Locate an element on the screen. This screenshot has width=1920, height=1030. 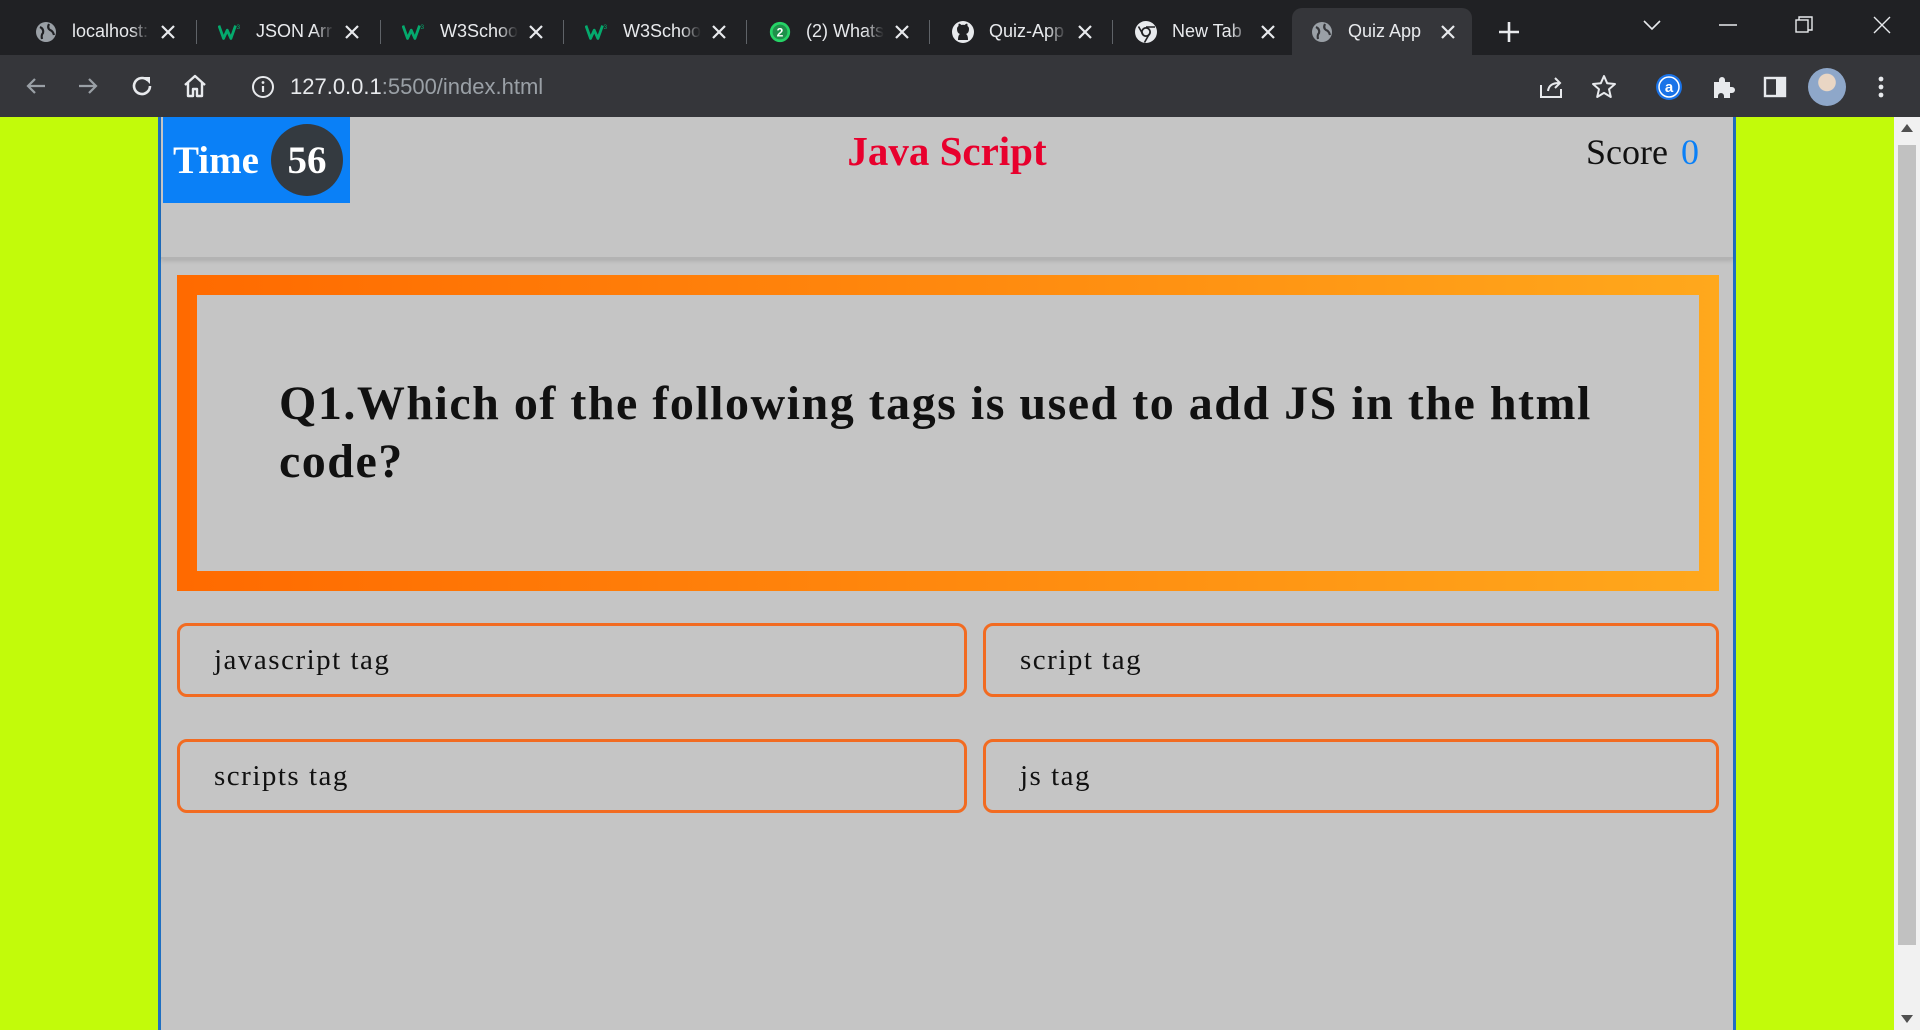
new-tab-button is located at coordinates (1509, 32).